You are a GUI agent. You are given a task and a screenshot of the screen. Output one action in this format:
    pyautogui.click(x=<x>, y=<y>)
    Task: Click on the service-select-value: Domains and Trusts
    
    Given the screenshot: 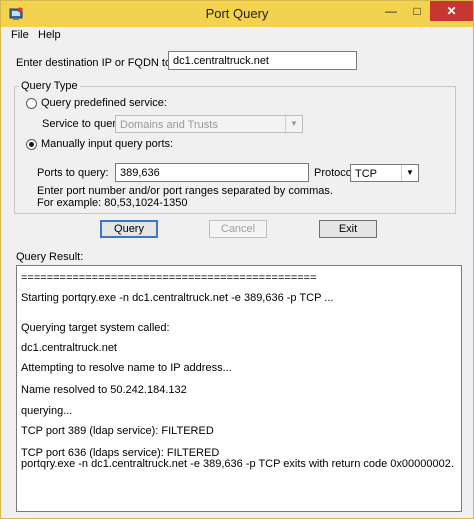 What is the action you would take?
    pyautogui.click(x=169, y=125)
    